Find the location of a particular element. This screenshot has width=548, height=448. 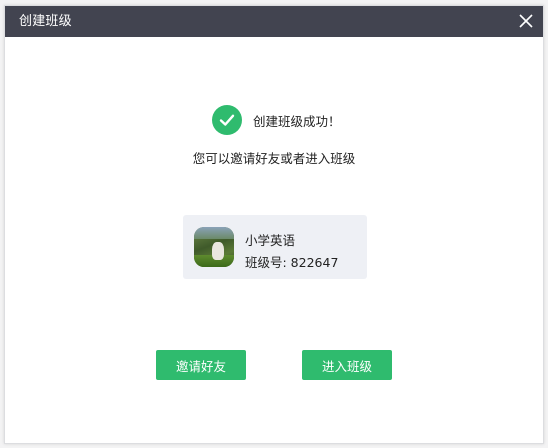

success-row: 创建班级成功！ is located at coordinates (276, 120).